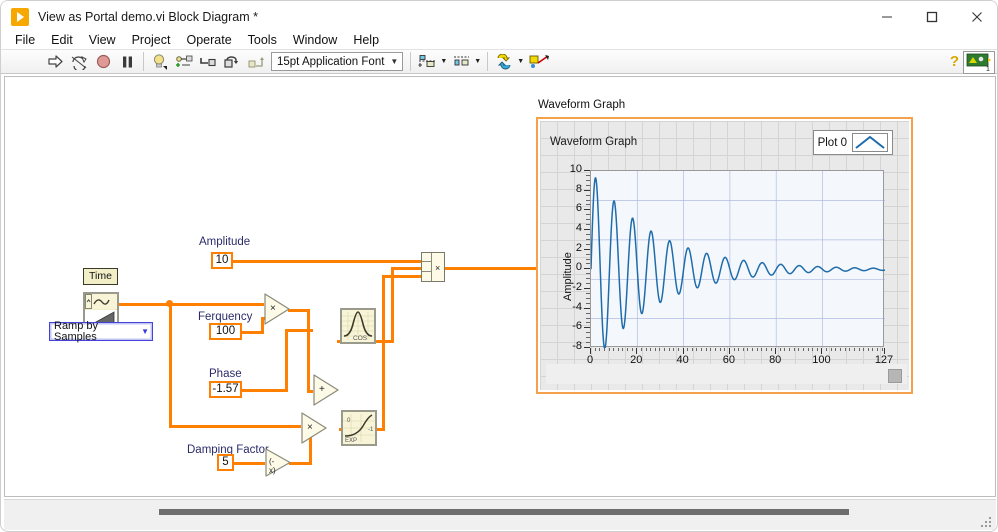 The width and height of the screenshot is (998, 532). What do you see at coordinates (315, 40) in the screenshot?
I see `menu-item-window: Window` at bounding box center [315, 40].